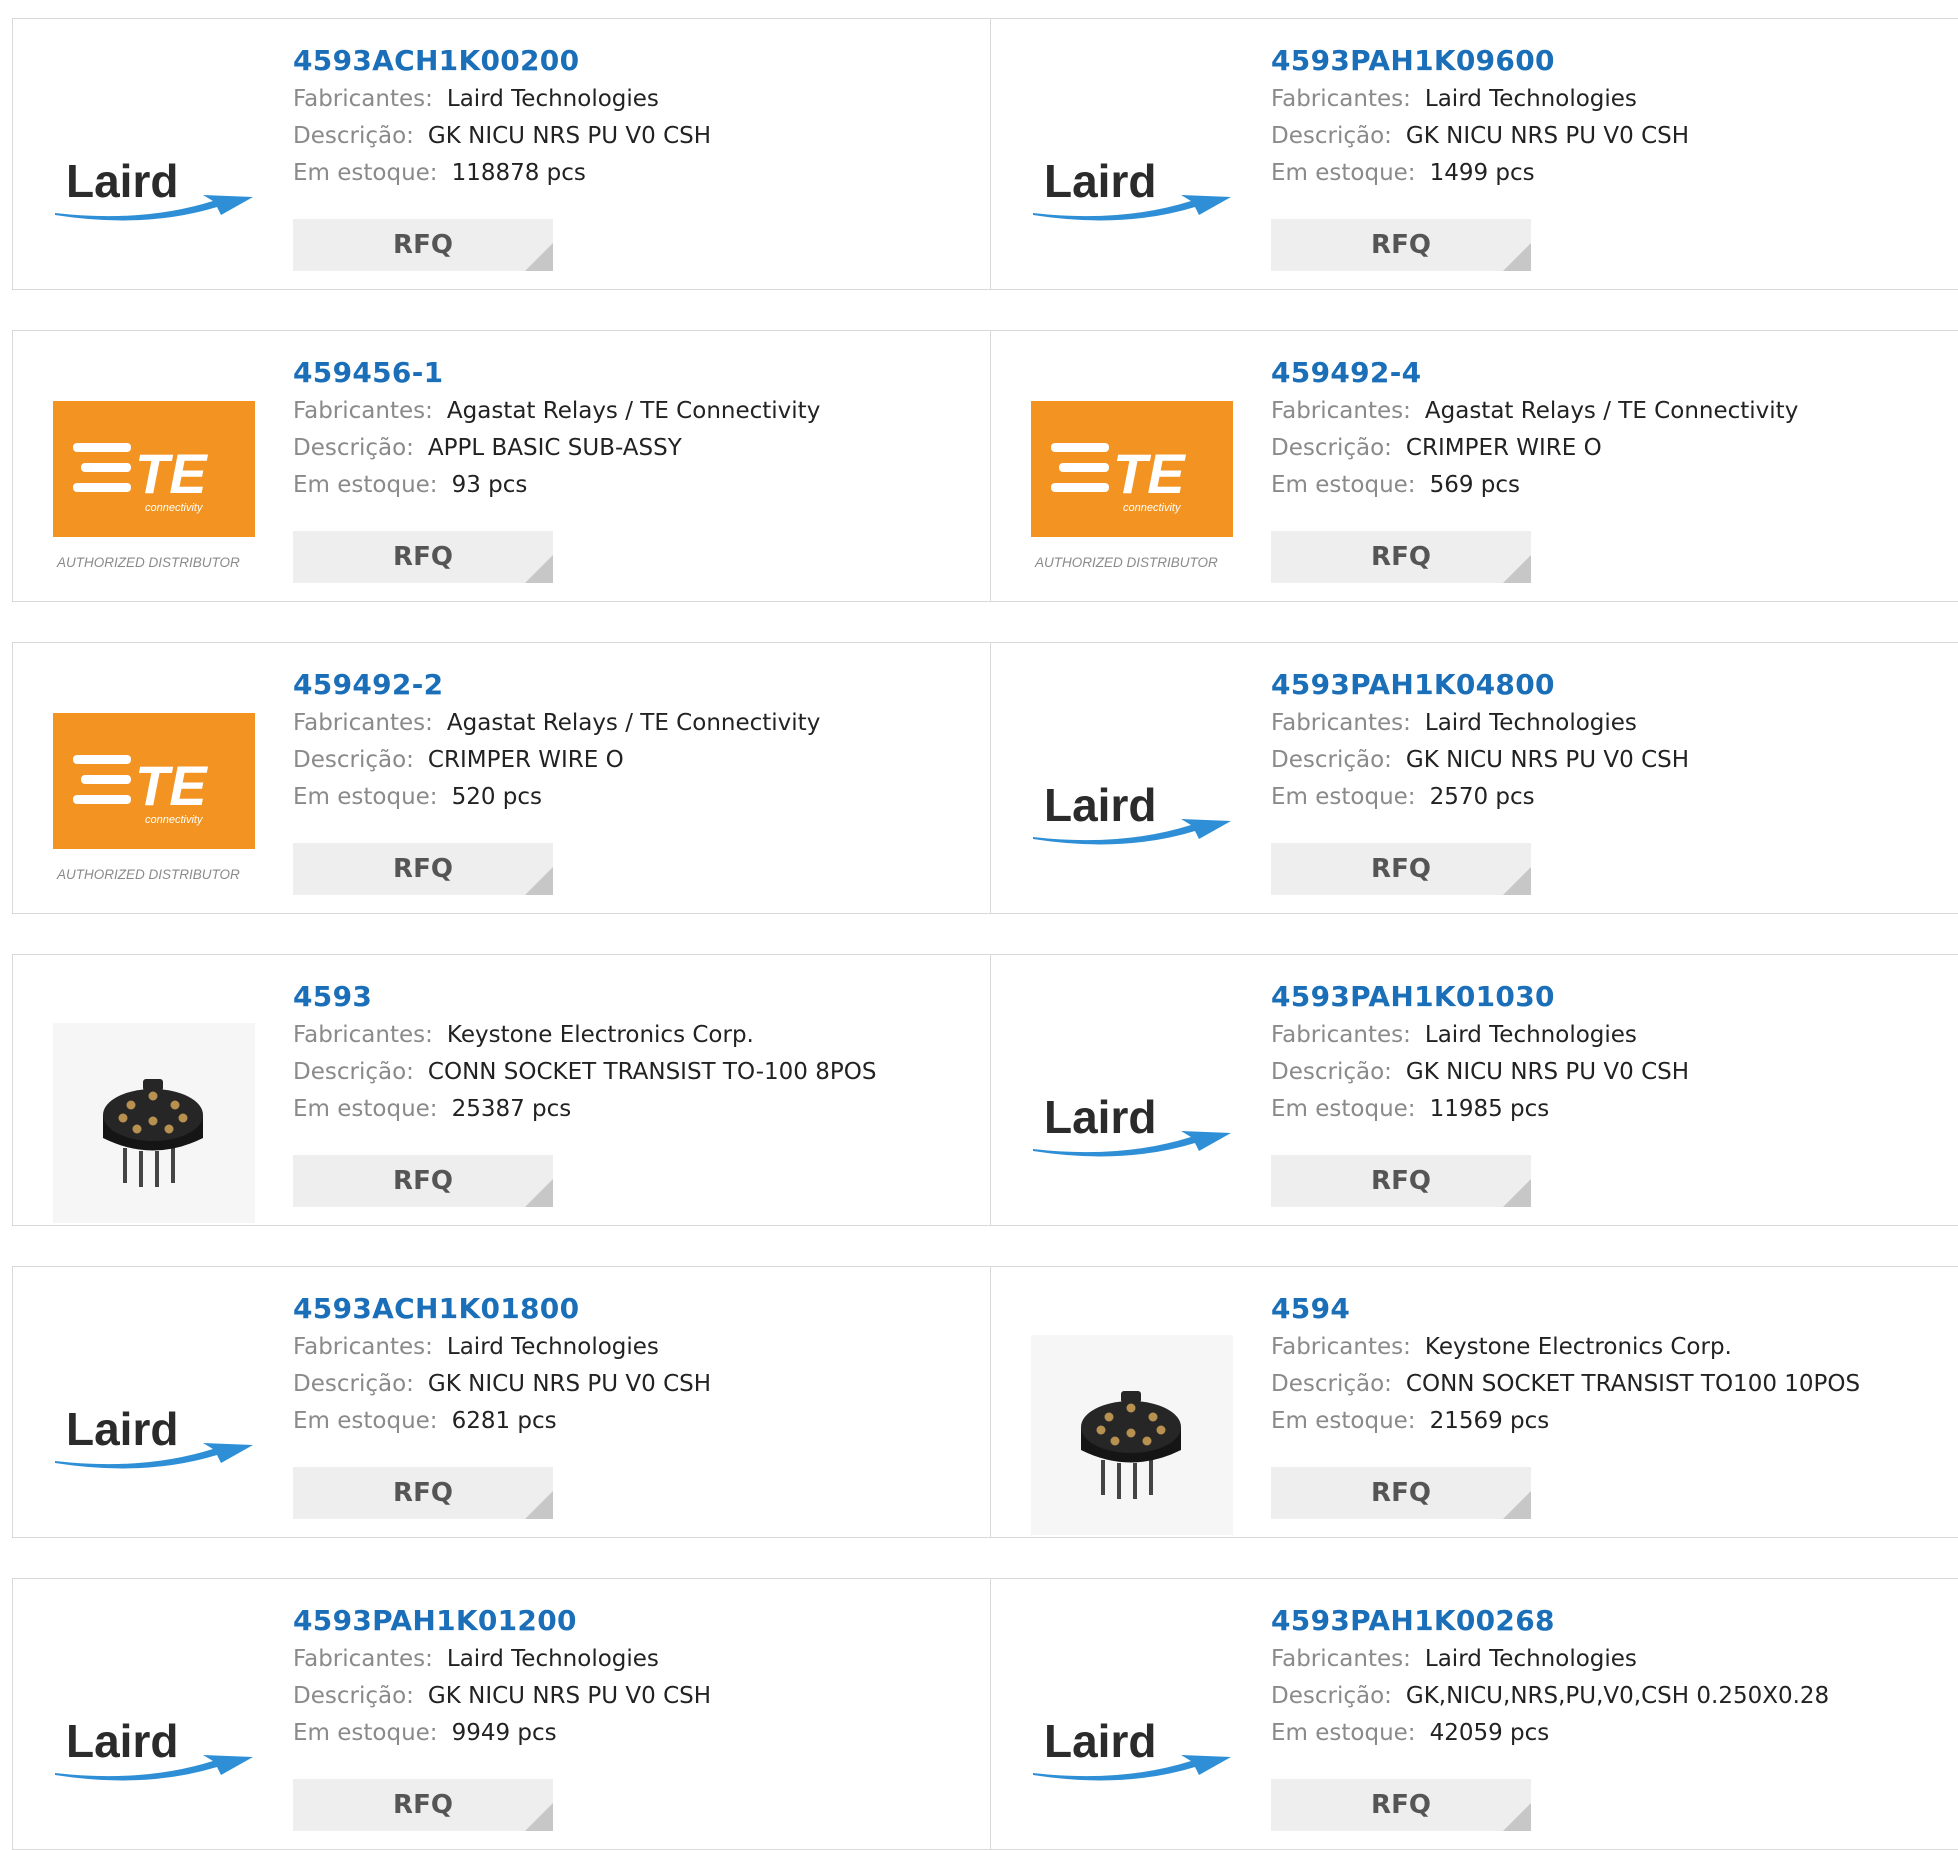 The image size is (1958, 1850). What do you see at coordinates (1611, 797) in the screenshot?
I see `stock-line: Em estoque: 2570 pcs` at bounding box center [1611, 797].